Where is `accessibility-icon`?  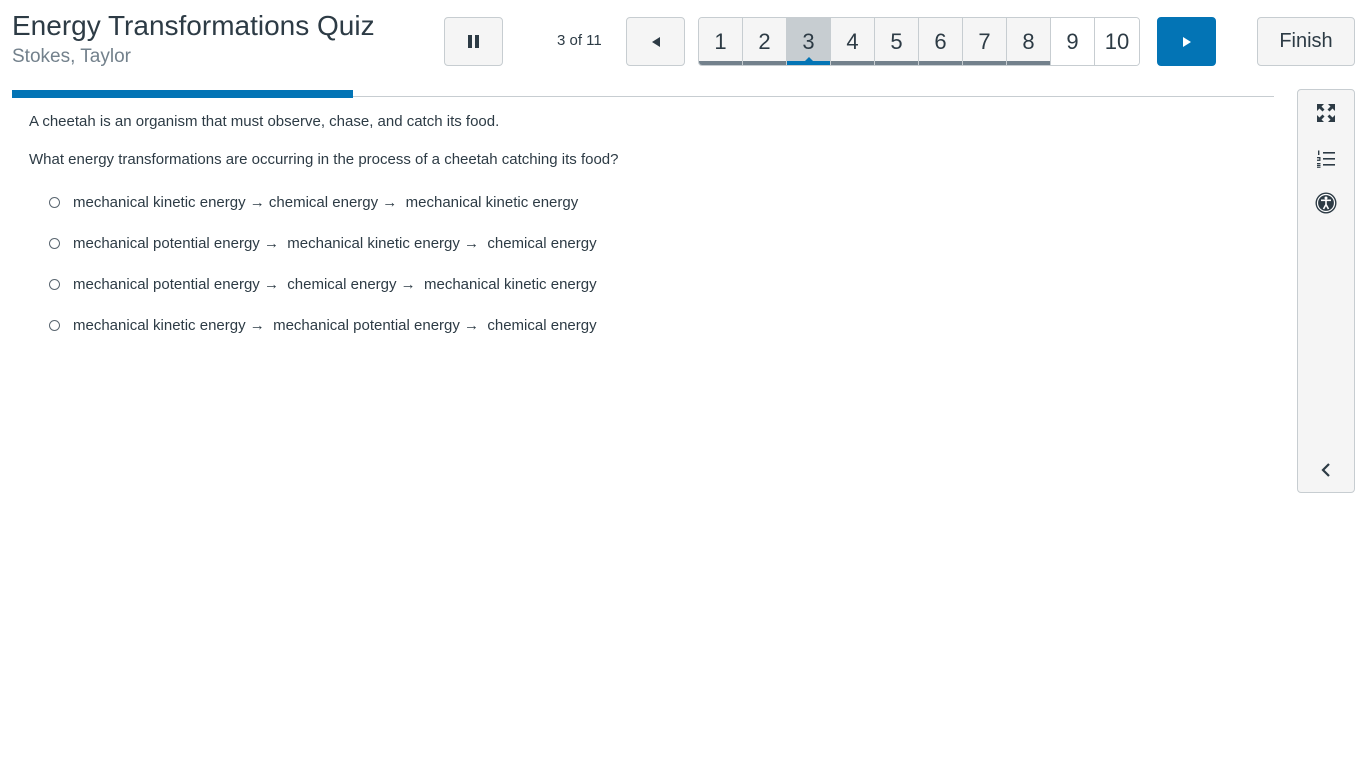 accessibility-icon is located at coordinates (1326, 203).